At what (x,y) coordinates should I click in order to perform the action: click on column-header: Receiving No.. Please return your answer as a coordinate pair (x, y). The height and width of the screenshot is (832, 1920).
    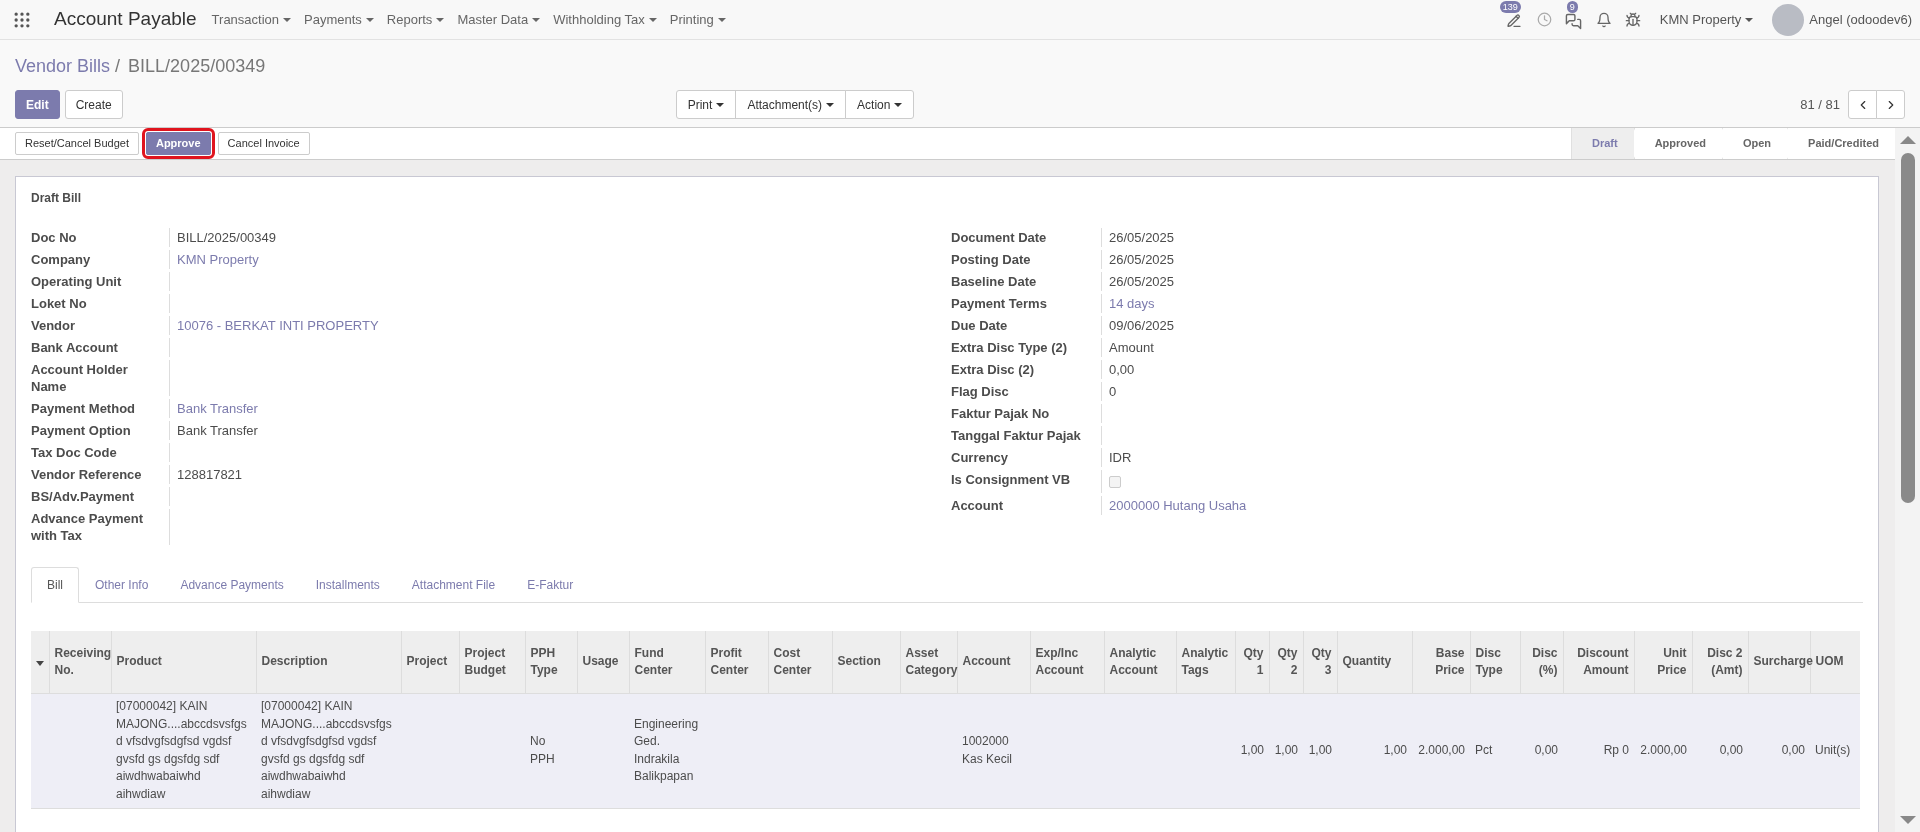
    Looking at the image, I should click on (80, 662).